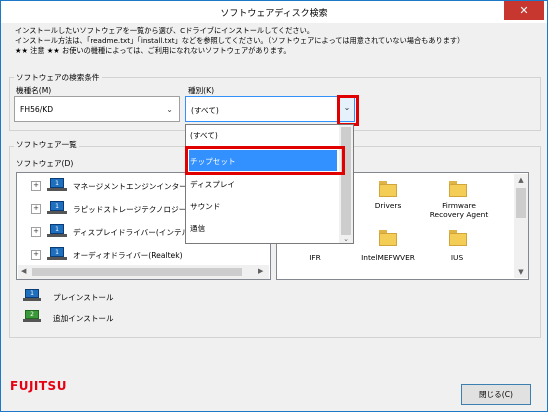  What do you see at coordinates (128, 255) in the screenshot?
I see `tree-item-label: オーディオドライバー(Realtek)` at bounding box center [128, 255].